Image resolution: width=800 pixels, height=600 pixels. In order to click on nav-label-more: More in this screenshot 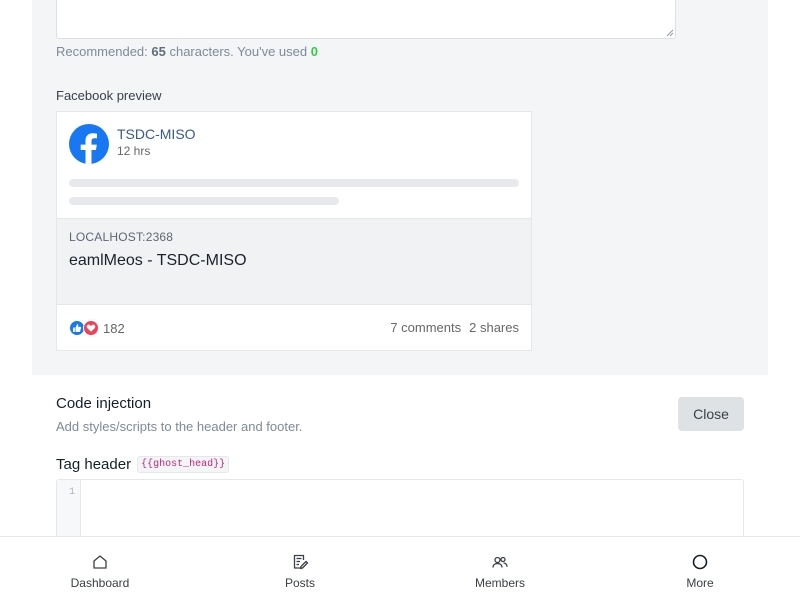, I will do `click(700, 583)`.